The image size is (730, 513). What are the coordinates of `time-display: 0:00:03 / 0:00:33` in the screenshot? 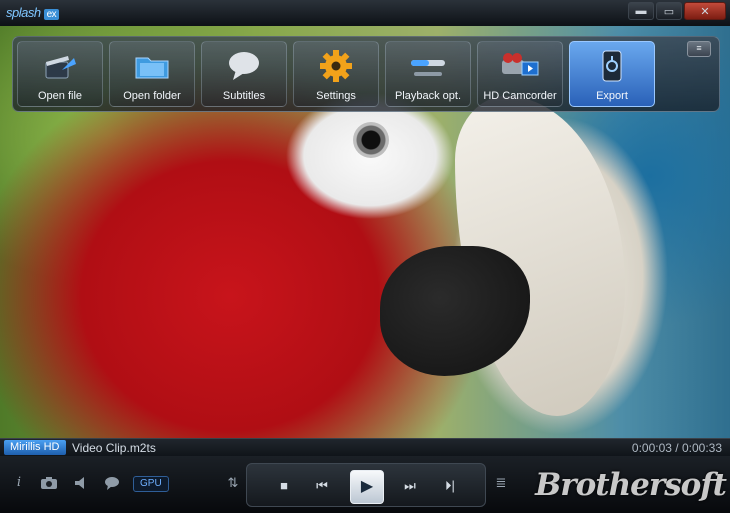 It's located at (676, 448).